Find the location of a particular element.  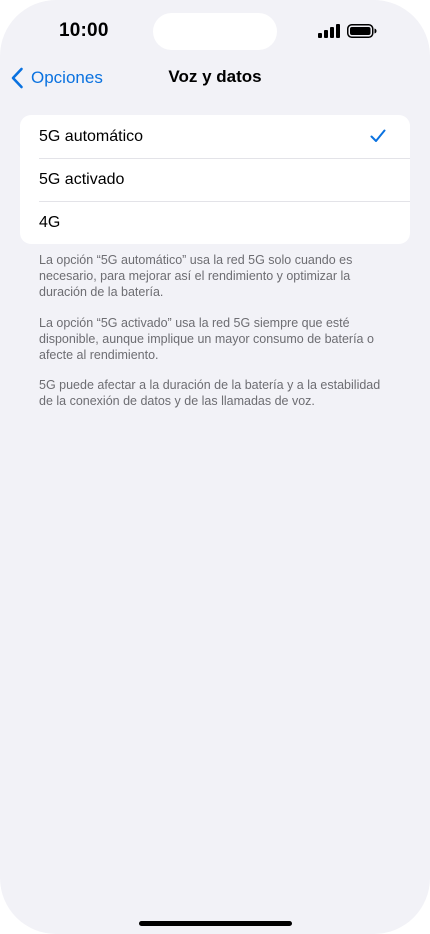

navigation-bar: Opciones Voz y datos is located at coordinates (215, 78).